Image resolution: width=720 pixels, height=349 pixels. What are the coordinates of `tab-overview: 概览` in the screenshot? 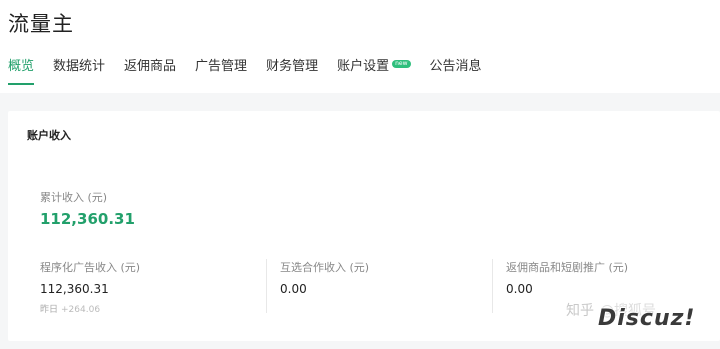 It's located at (21, 71).